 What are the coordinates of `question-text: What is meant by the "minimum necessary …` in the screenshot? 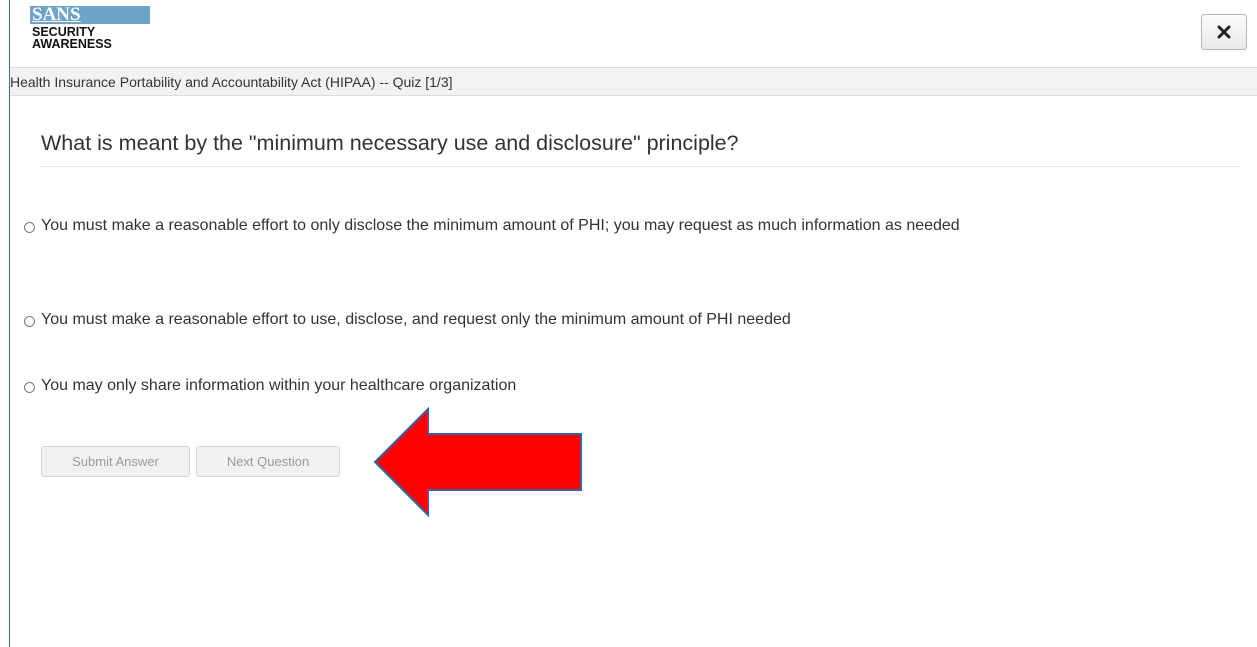 It's located at (390, 143).